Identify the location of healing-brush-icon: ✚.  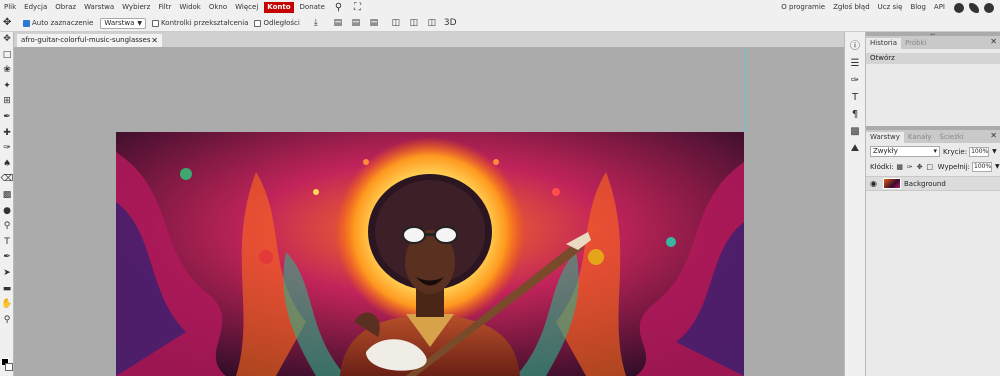
(7, 134).